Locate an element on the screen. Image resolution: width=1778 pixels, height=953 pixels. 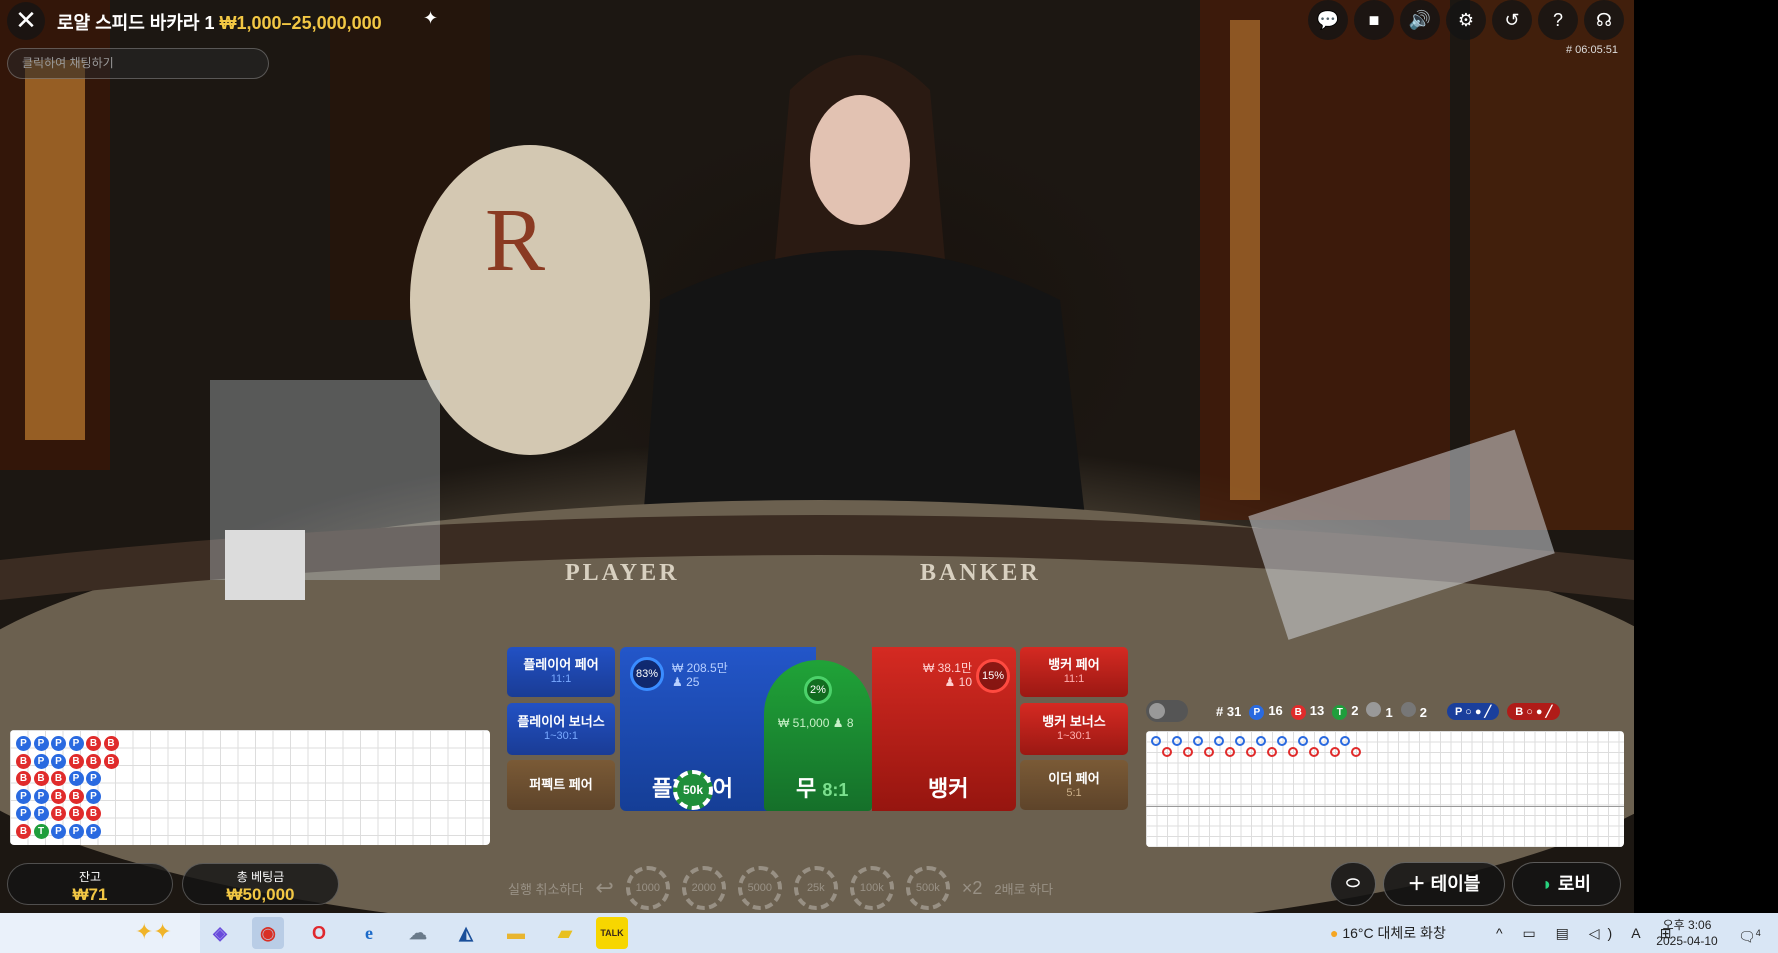
sound-icon: 🔊 is located at coordinates (1420, 20).